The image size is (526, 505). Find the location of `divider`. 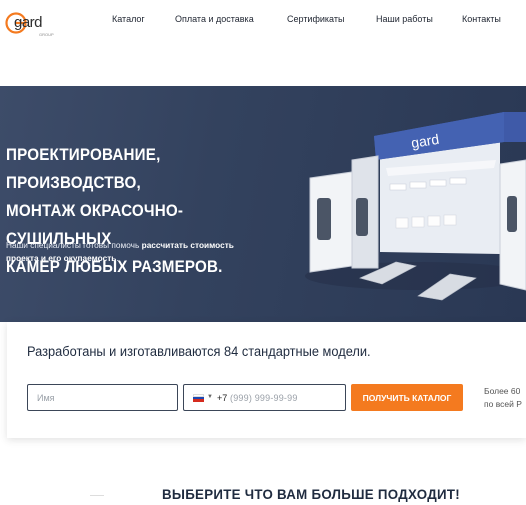

divider is located at coordinates (97, 495).